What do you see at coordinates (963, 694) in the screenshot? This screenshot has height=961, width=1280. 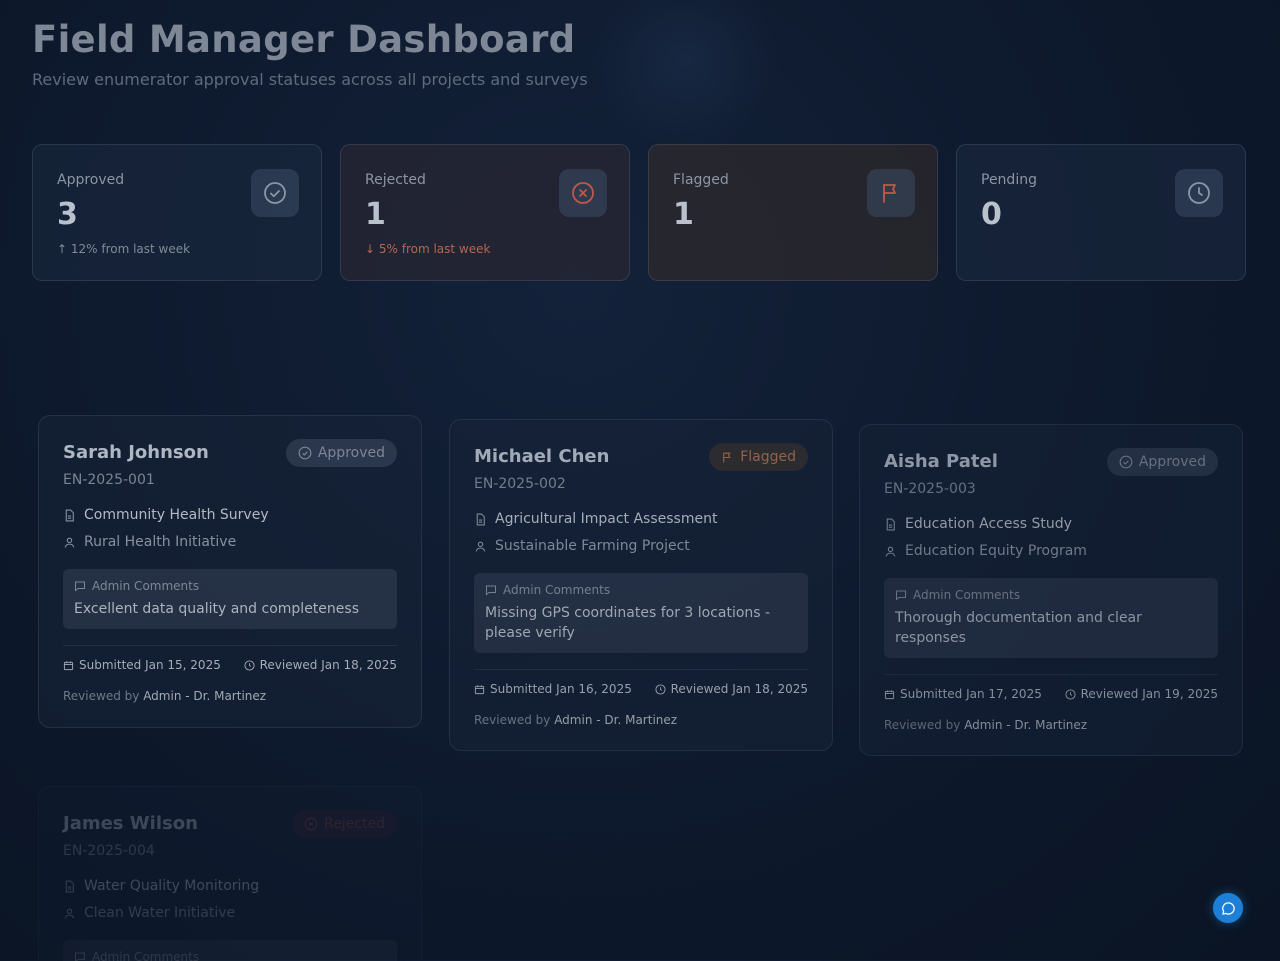 I see `submitted-date: Submitted Jan 17, 2025` at bounding box center [963, 694].